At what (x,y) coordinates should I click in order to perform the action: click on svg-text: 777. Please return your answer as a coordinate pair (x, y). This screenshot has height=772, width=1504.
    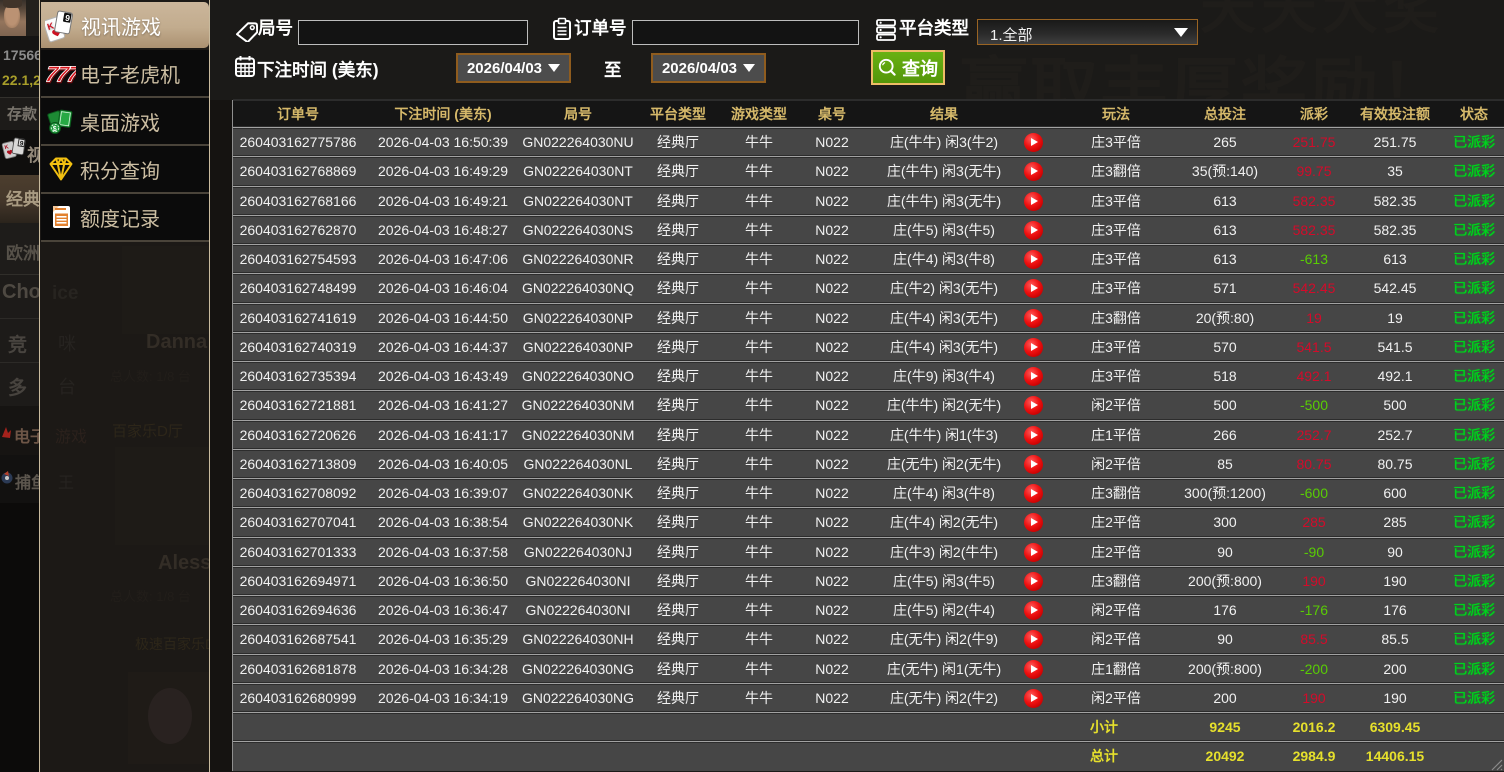
    Looking at the image, I should click on (61, 74).